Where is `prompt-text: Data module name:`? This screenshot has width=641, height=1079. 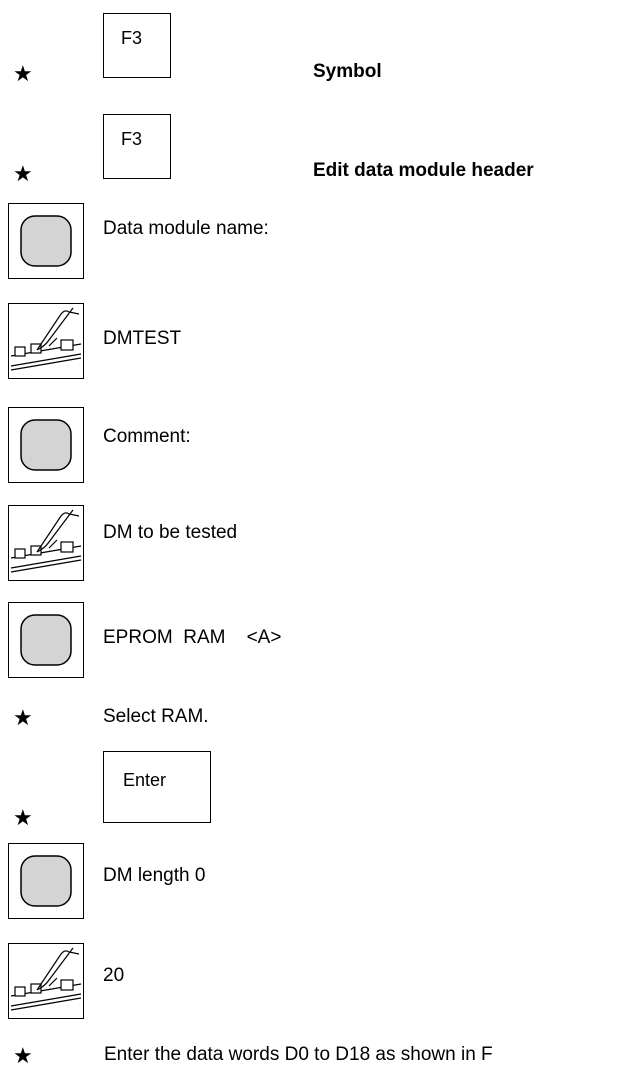
prompt-text: Data module name: is located at coordinates (186, 228).